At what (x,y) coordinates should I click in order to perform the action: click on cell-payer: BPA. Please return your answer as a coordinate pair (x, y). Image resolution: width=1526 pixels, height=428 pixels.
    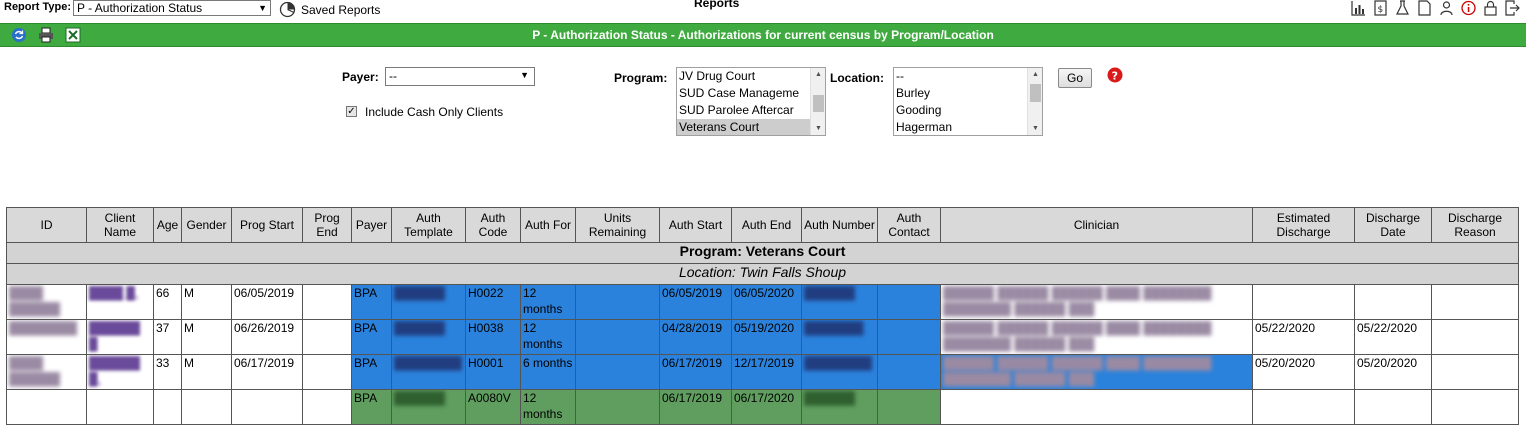
    Looking at the image, I should click on (371, 337).